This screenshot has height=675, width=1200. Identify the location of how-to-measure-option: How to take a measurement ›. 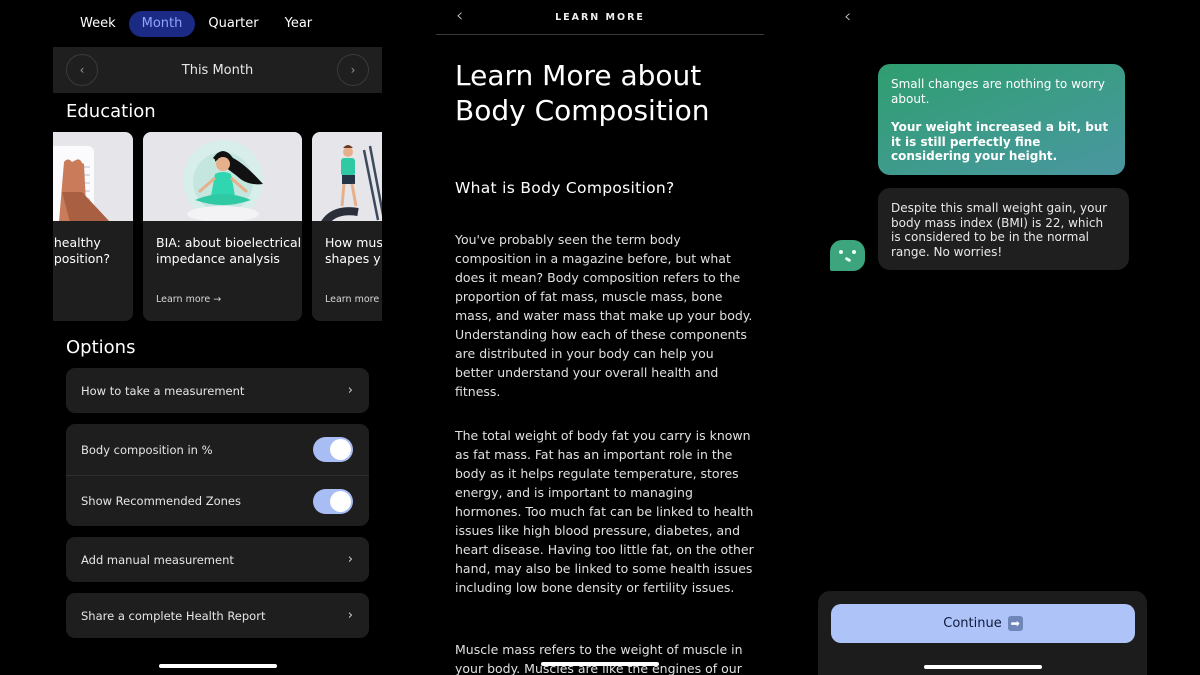
(217, 390).